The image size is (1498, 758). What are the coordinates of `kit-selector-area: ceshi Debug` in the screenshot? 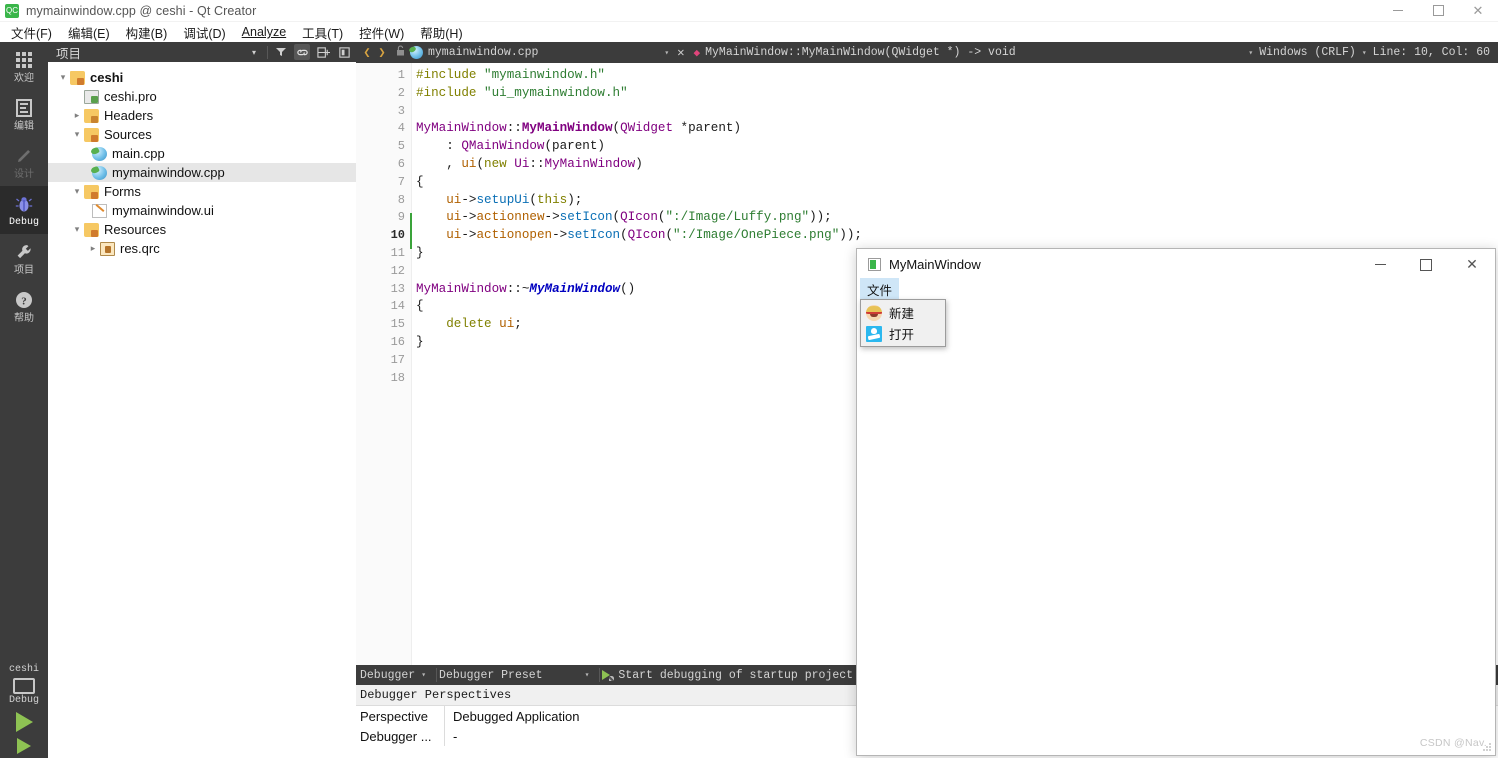 It's located at (24, 711).